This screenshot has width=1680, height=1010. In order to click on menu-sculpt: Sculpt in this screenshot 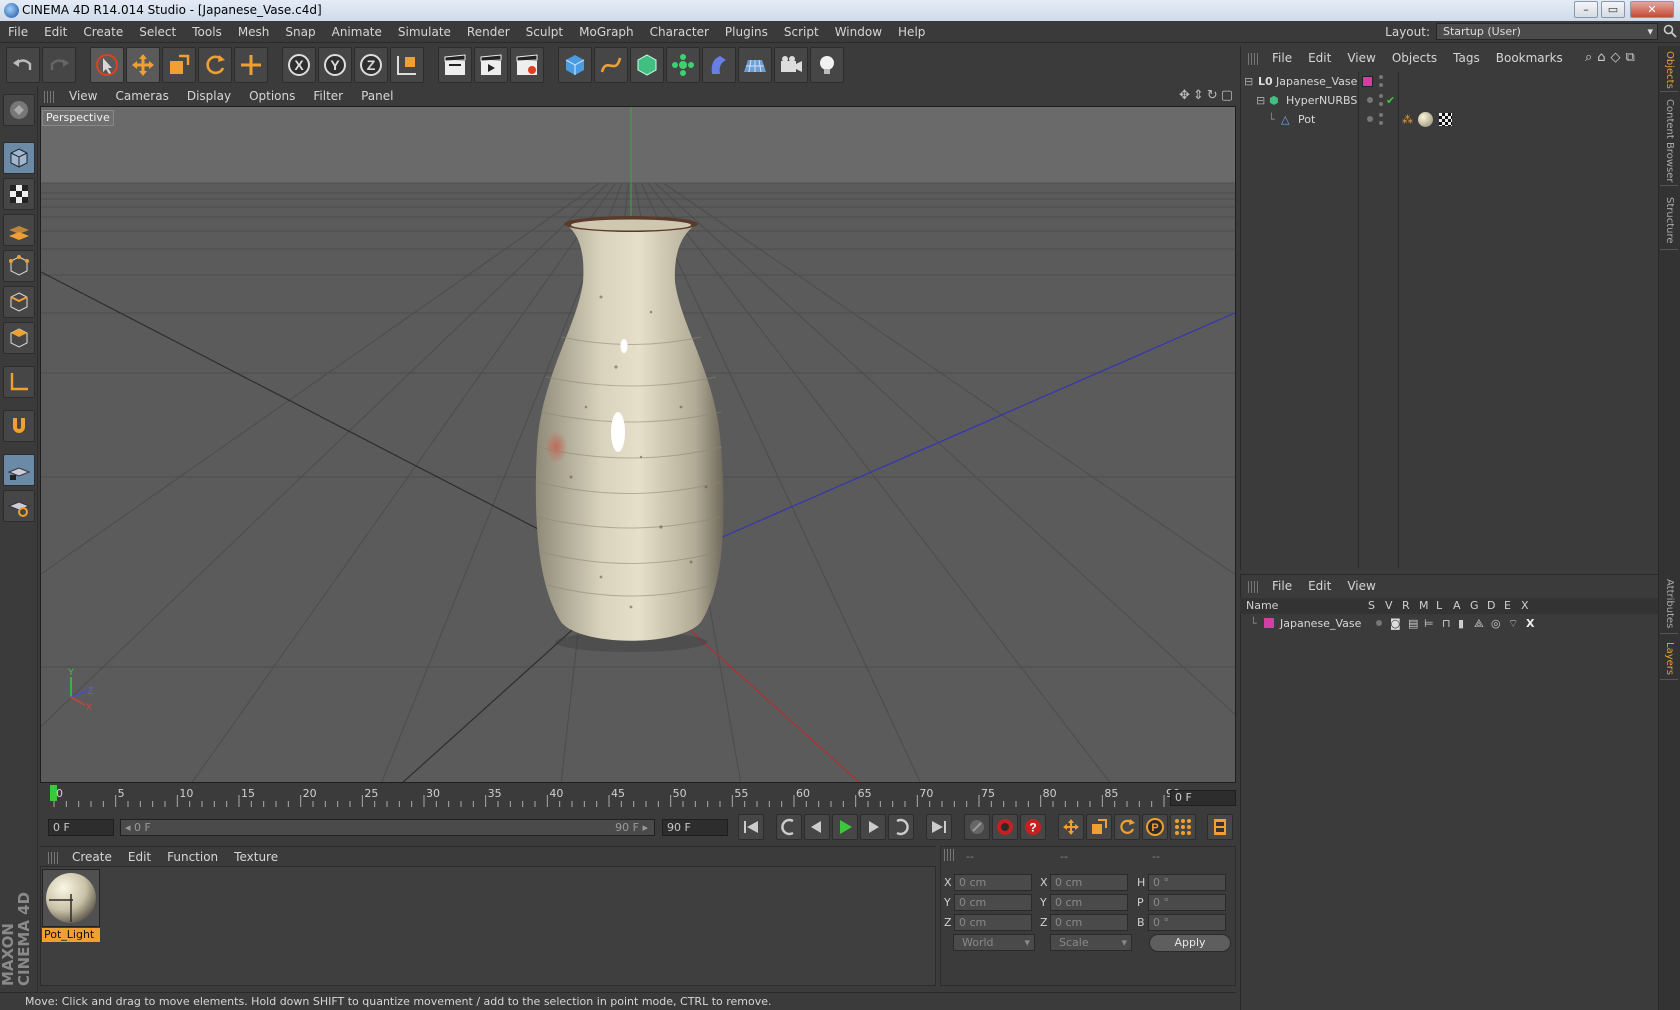, I will do `click(544, 32)`.